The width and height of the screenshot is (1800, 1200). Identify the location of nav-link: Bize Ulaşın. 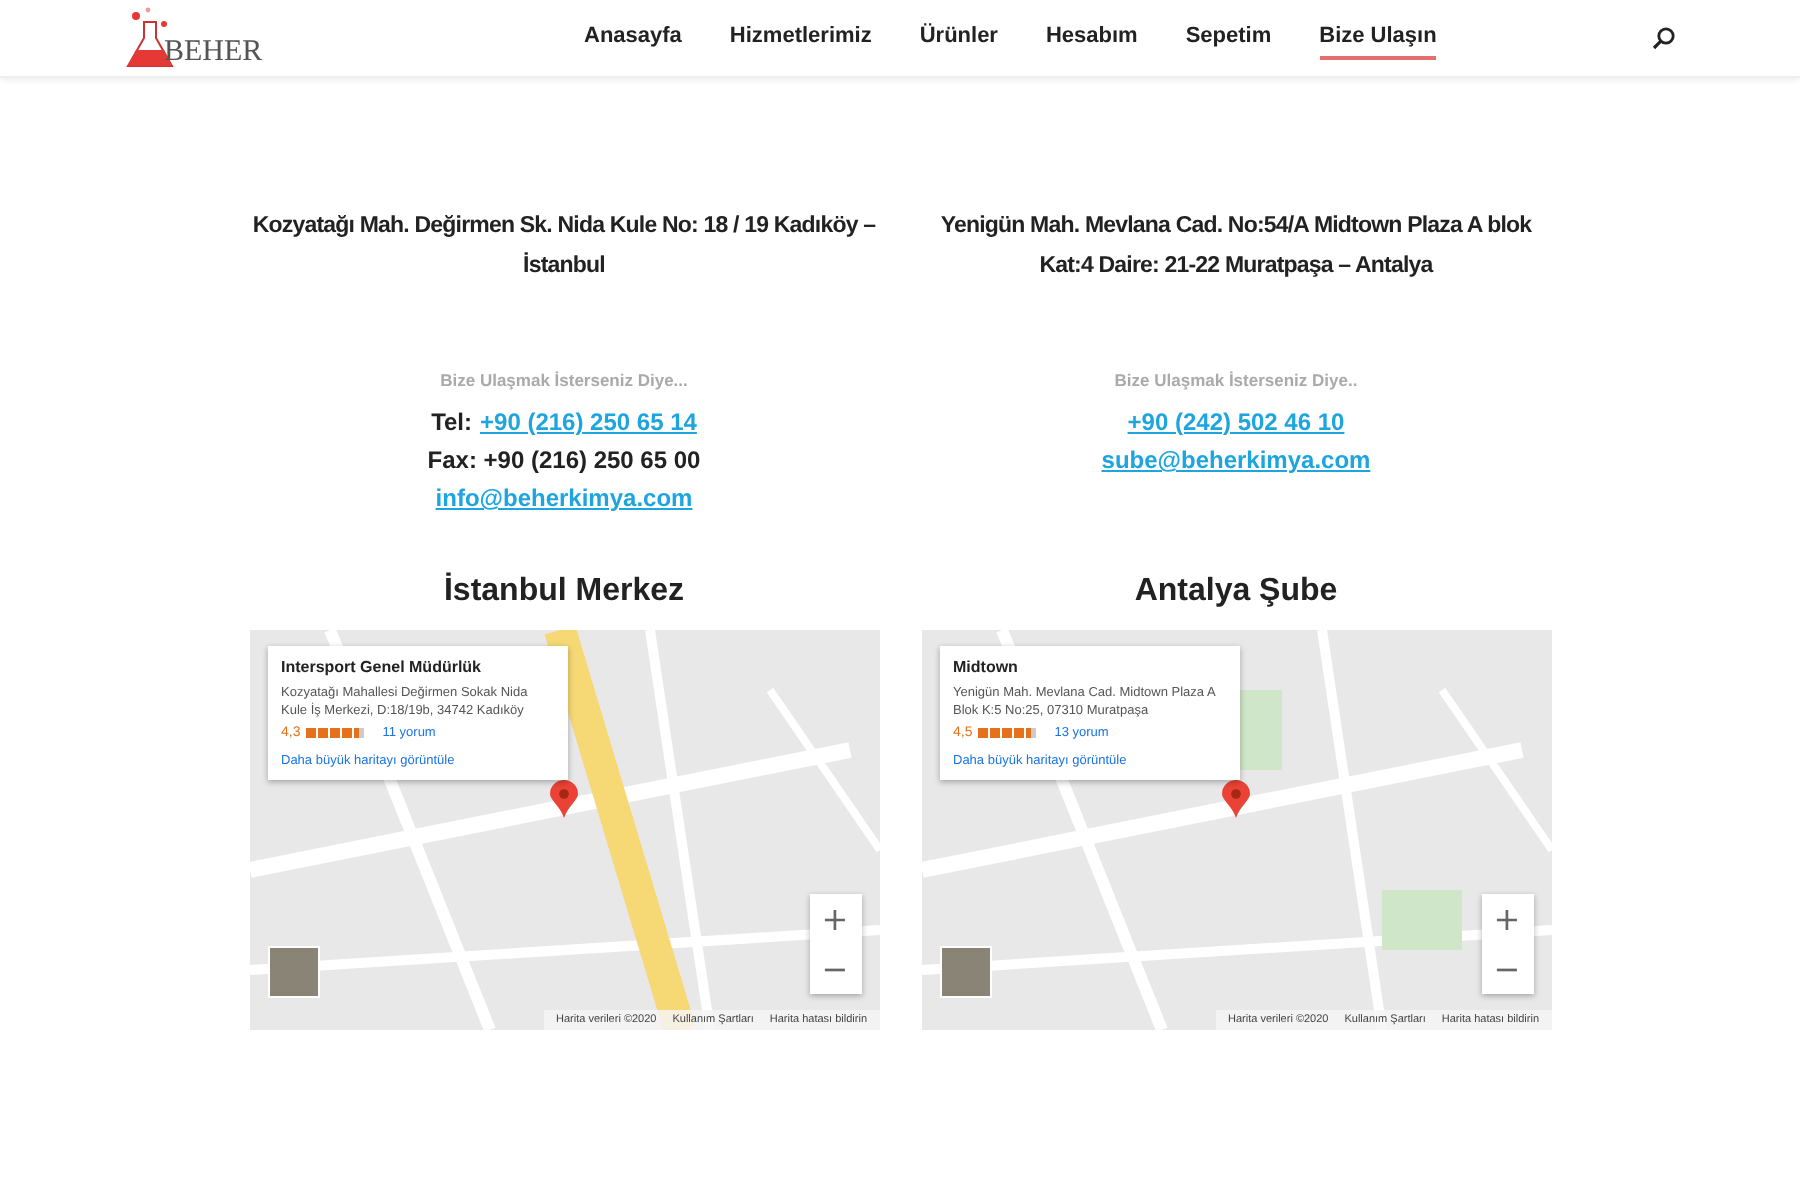
(1378, 38).